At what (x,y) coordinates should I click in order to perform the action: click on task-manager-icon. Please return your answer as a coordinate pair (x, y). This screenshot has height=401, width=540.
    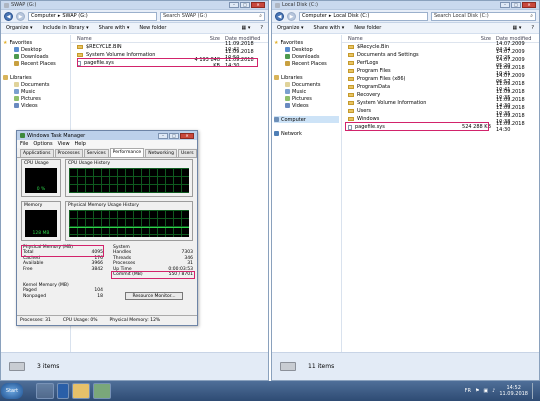
    Looking at the image, I should click on (22, 135).